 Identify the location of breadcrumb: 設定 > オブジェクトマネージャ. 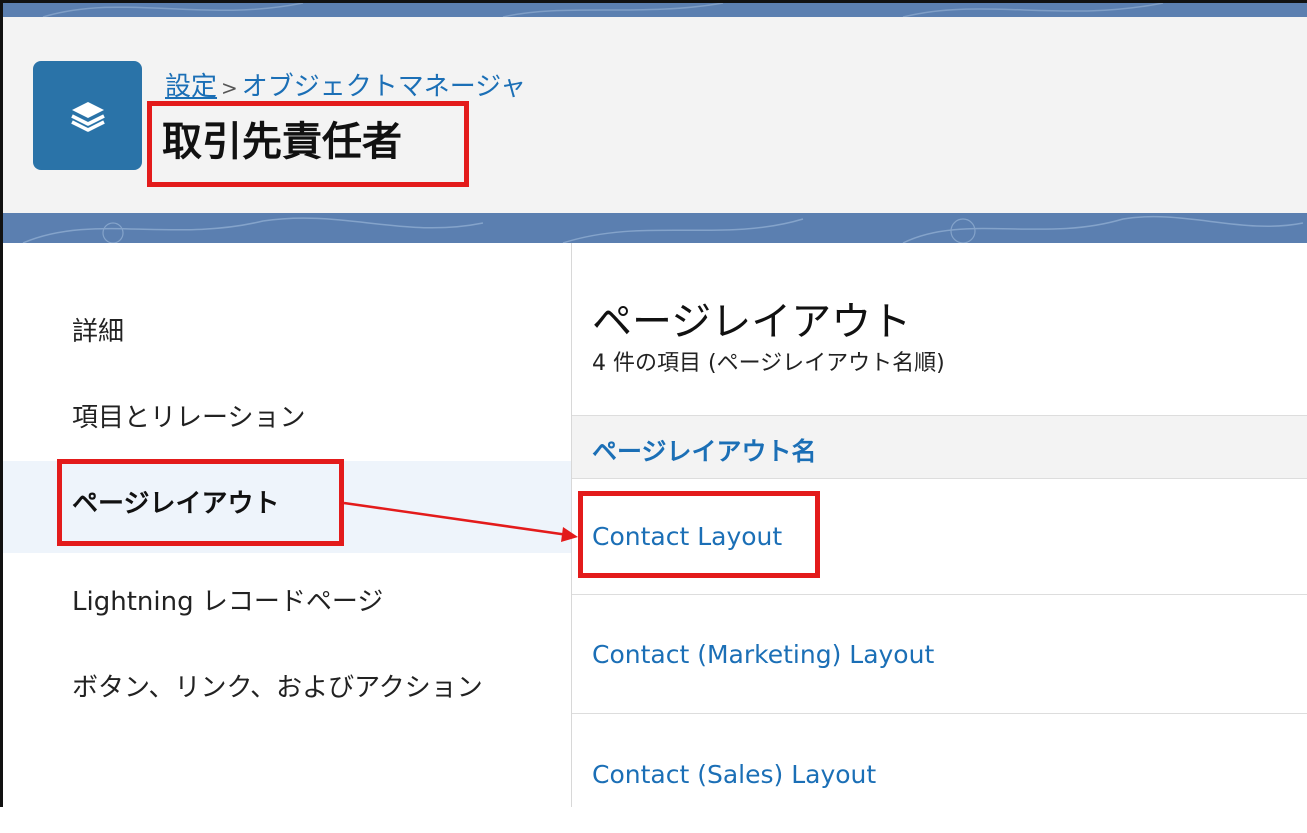
(345, 84).